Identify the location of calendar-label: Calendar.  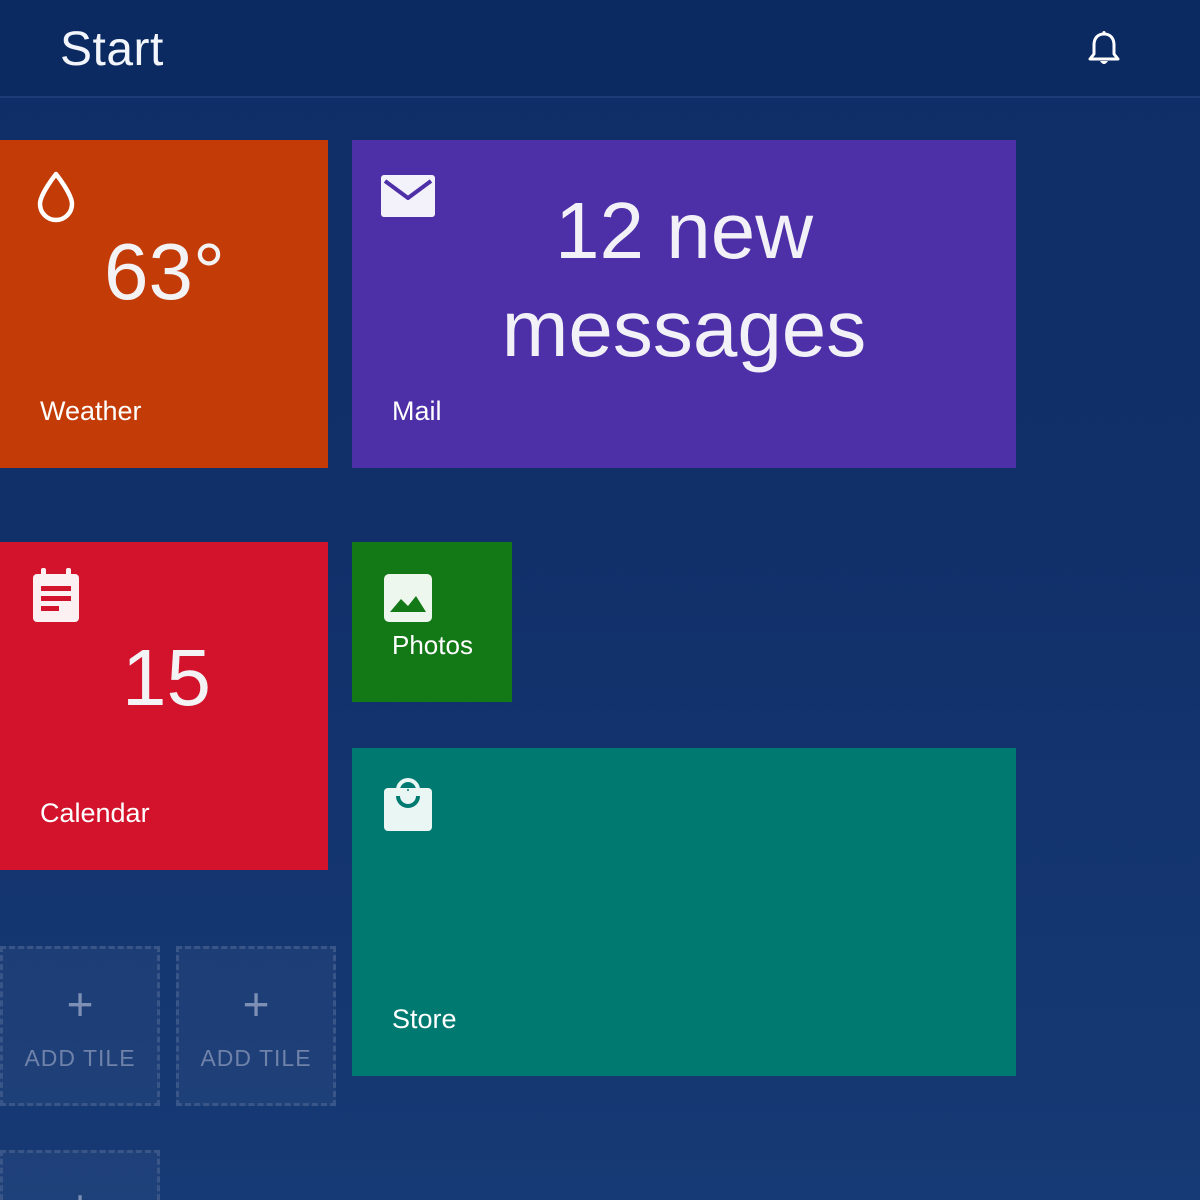
(95, 813).